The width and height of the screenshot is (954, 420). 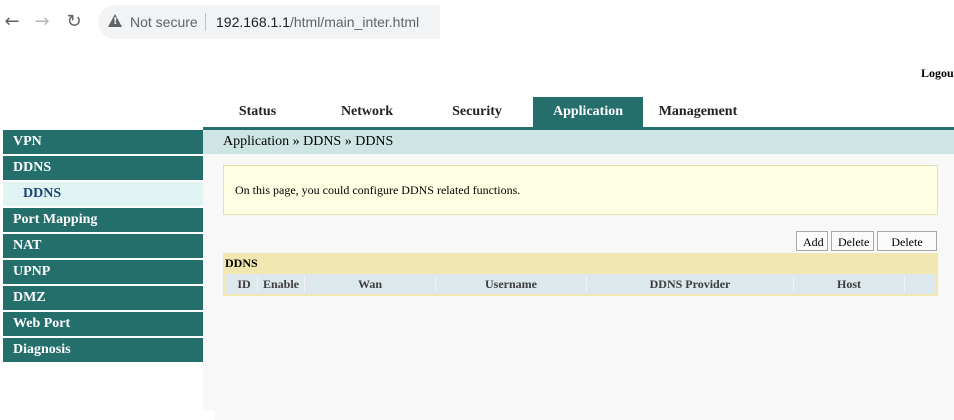 I want to click on column-header-id: ID, so click(x=244, y=284).